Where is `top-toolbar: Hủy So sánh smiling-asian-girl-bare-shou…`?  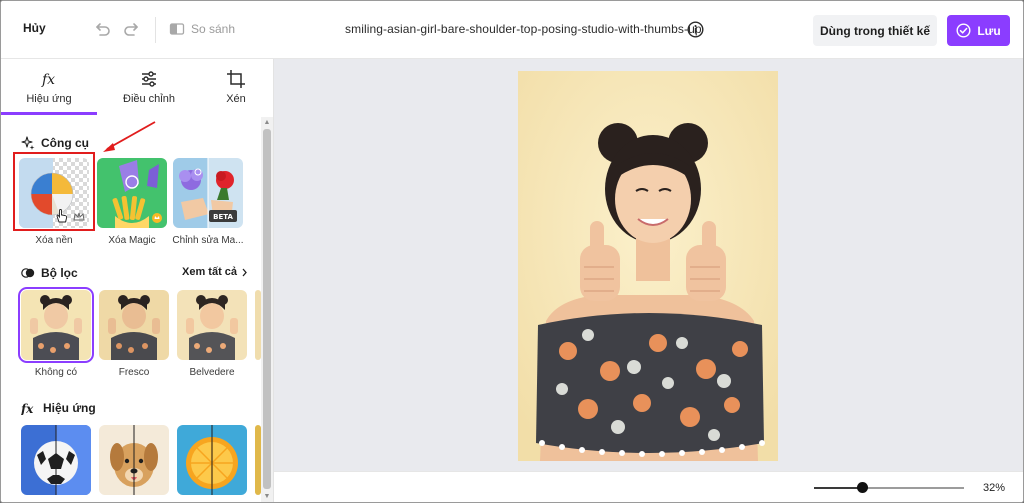
top-toolbar: Hủy So sánh smiling-asian-girl-bare-shou… is located at coordinates (512, 30).